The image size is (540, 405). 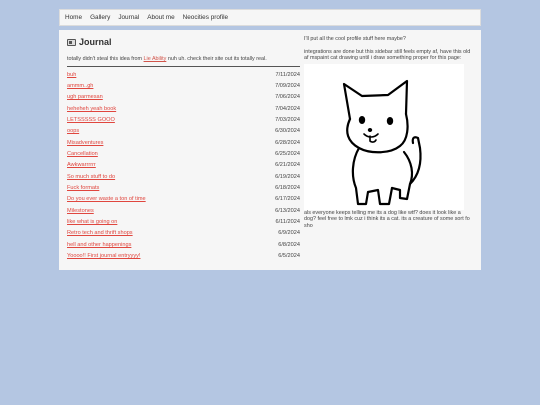 What do you see at coordinates (287, 131) in the screenshot?
I see `journal-entry-date: 6/30/2024` at bounding box center [287, 131].